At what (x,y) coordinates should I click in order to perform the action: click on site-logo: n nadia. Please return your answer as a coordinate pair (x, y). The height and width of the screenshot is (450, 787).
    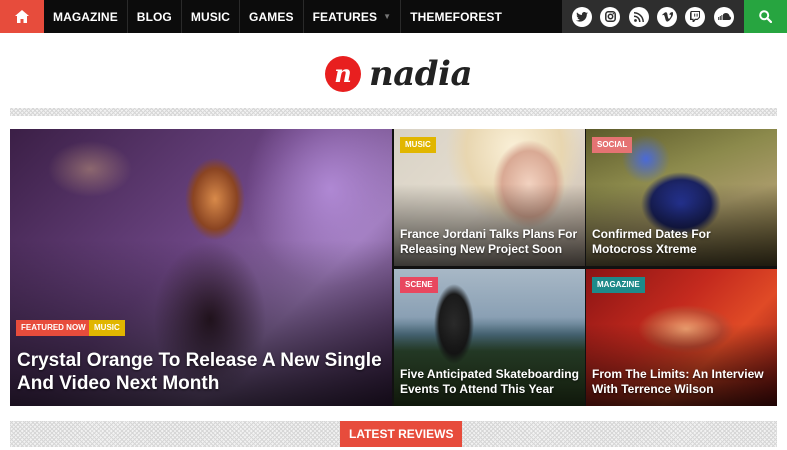
    Looking at the image, I should click on (398, 74).